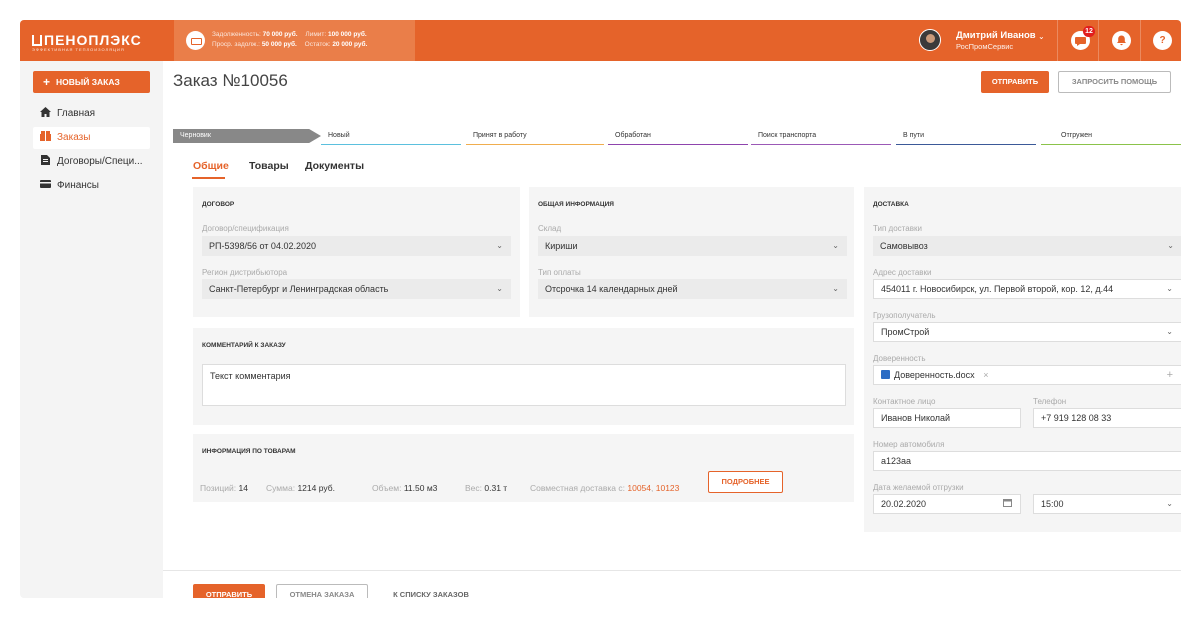 The height and width of the screenshot is (617, 1200). I want to click on tab-goods: Товары, so click(269, 166).